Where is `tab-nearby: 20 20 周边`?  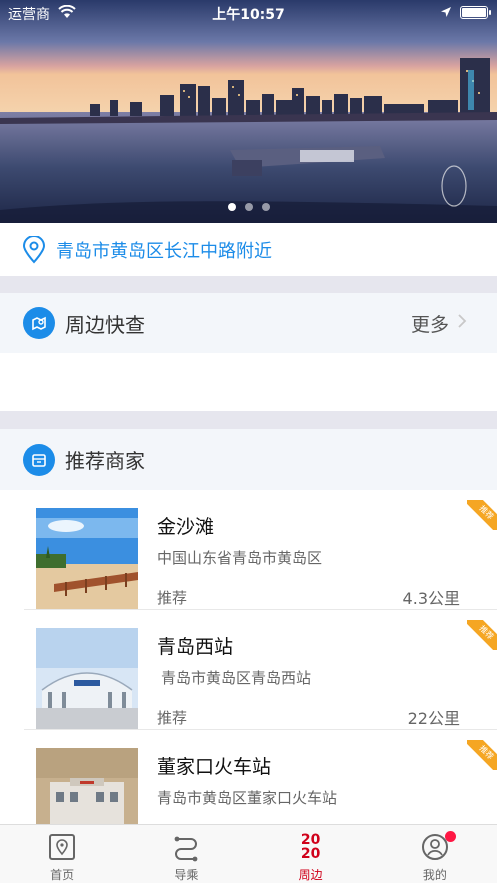 tab-nearby: 20 20 周边 is located at coordinates (311, 854).